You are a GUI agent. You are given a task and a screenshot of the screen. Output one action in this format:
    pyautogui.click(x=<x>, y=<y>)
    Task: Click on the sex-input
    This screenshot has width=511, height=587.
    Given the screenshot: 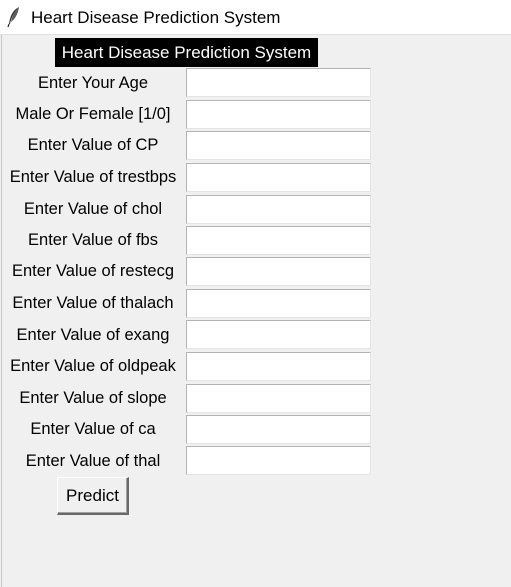 What is the action you would take?
    pyautogui.click(x=278, y=114)
    